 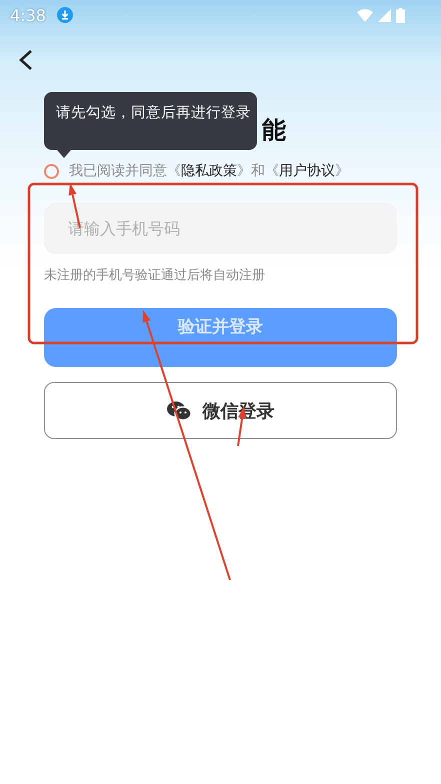 What do you see at coordinates (274, 130) in the screenshot?
I see `page-title: 能` at bounding box center [274, 130].